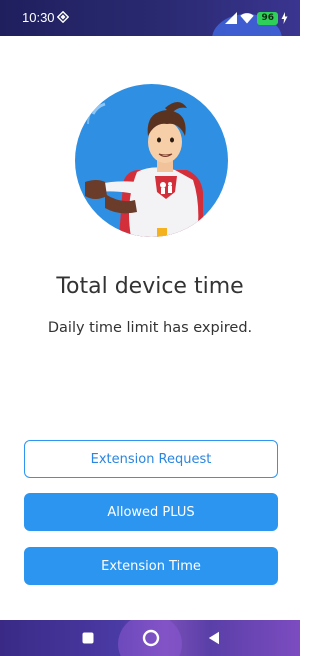 This screenshot has width=320, height=656. I want to click on navigation-bar, so click(150, 638).